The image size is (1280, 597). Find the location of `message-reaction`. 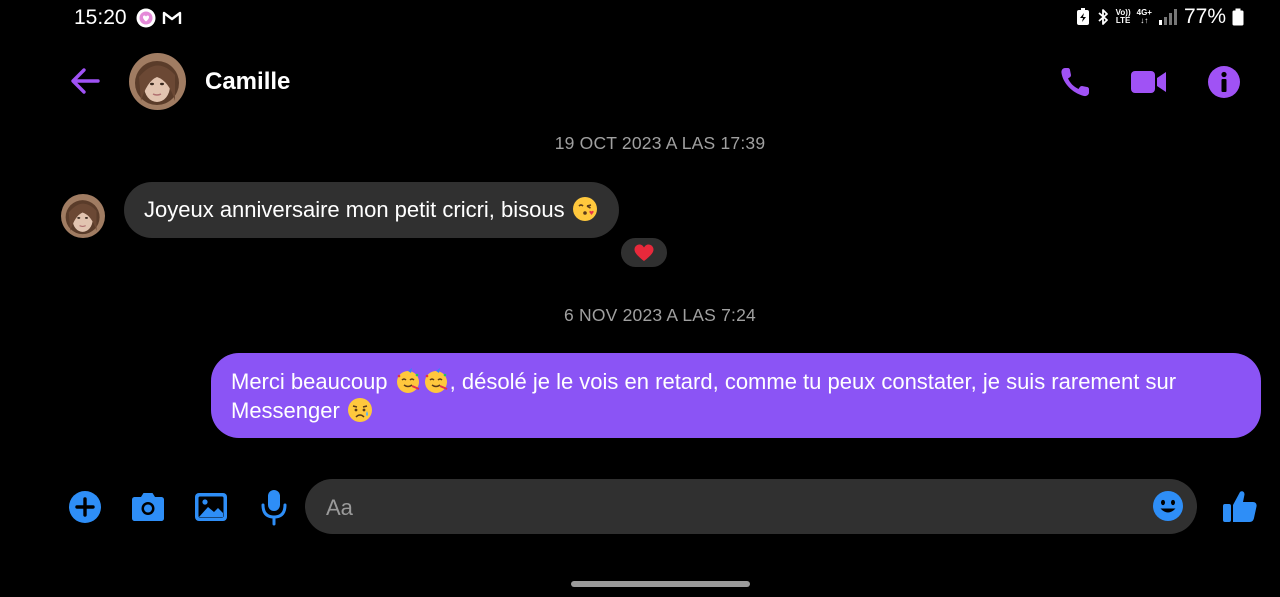

message-reaction is located at coordinates (644, 252).